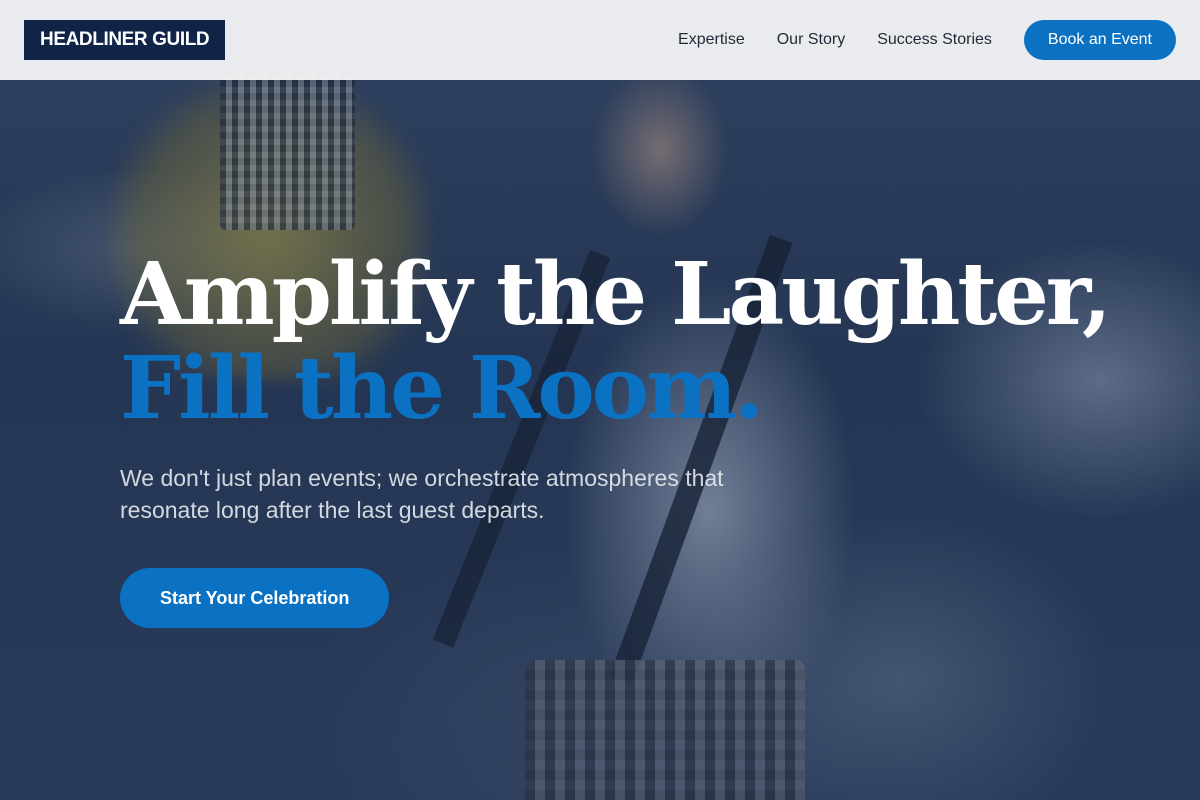 The image size is (1200, 800). I want to click on nav-link-expertise: Expertise, so click(711, 40).